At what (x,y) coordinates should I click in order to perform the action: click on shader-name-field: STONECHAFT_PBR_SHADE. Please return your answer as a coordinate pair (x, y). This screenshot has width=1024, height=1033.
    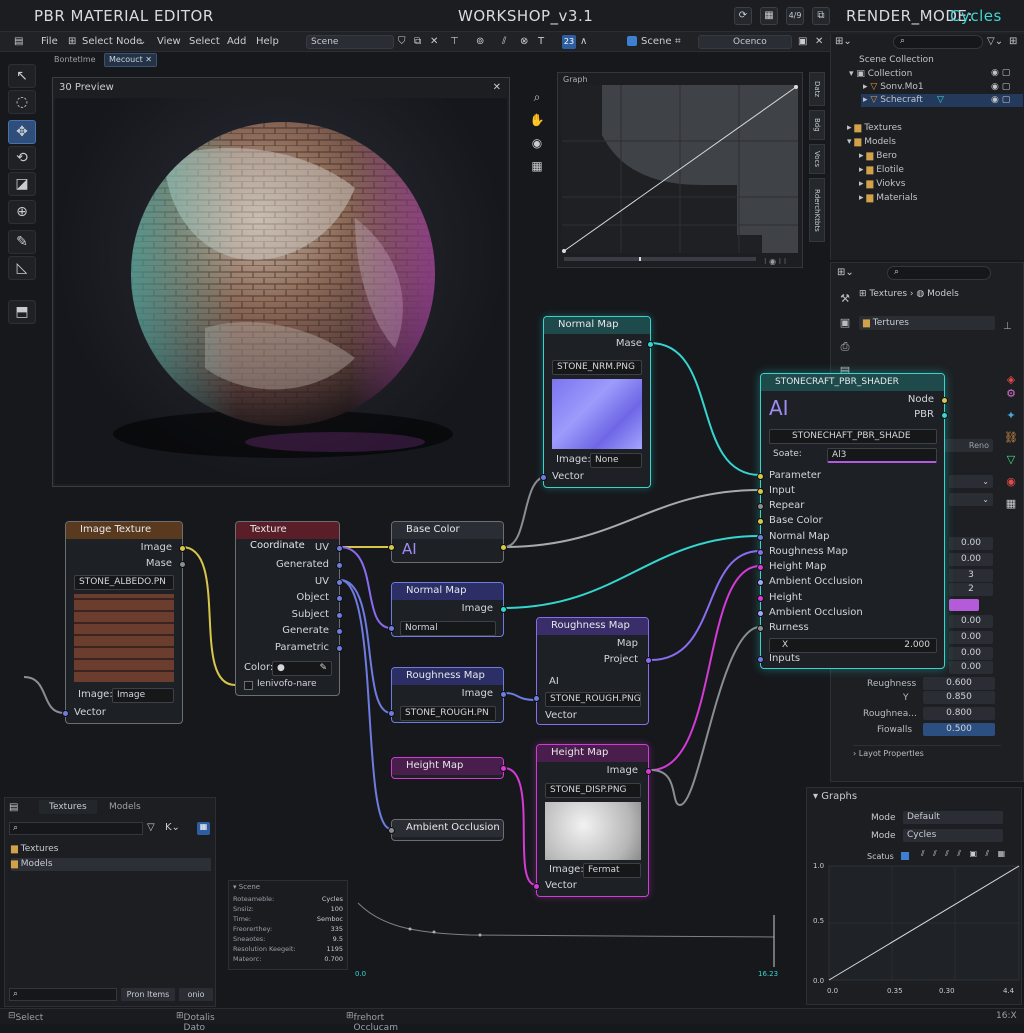
    Looking at the image, I should click on (853, 436).